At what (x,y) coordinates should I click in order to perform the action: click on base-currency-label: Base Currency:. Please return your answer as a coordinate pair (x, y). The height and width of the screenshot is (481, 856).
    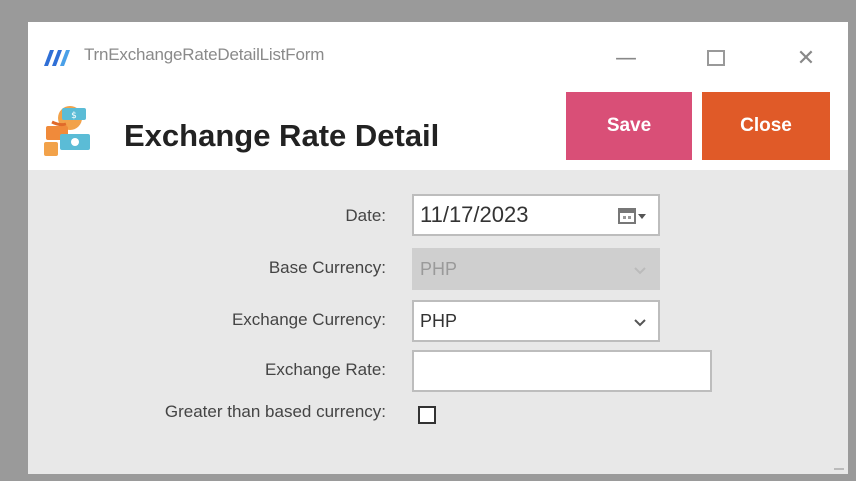
    Looking at the image, I should click on (327, 267).